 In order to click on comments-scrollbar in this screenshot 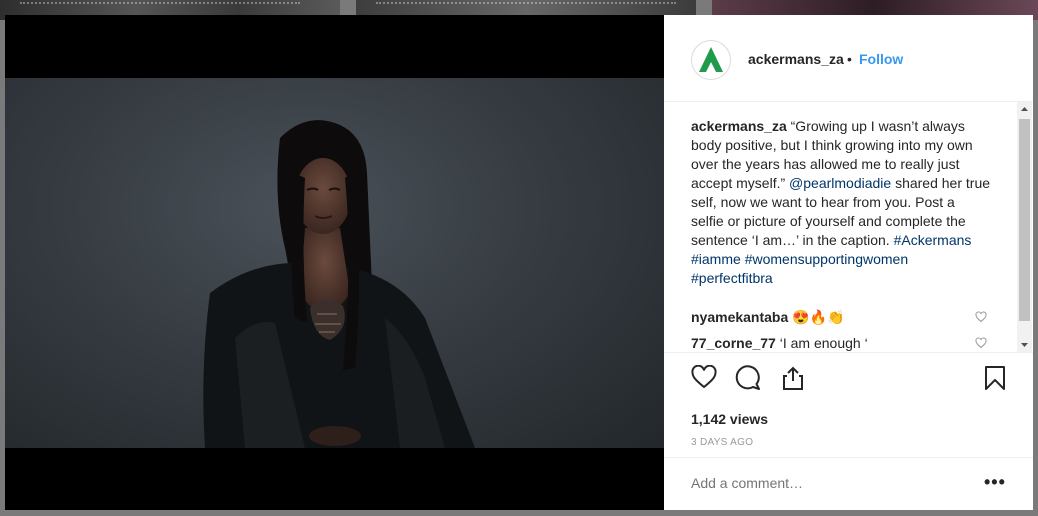, I will do `click(1024, 227)`.